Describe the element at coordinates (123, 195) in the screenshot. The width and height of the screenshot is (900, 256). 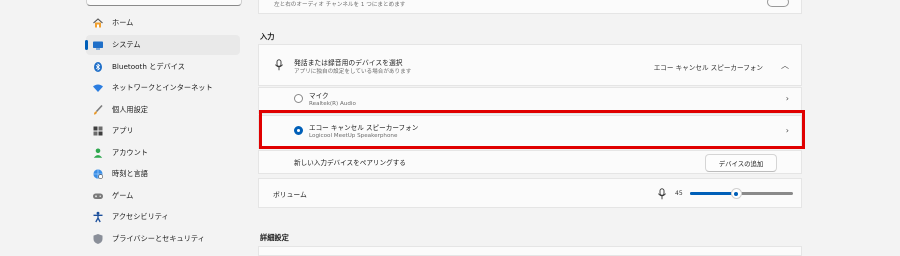
I see `sidebar-item-label: ゲーム` at that location.